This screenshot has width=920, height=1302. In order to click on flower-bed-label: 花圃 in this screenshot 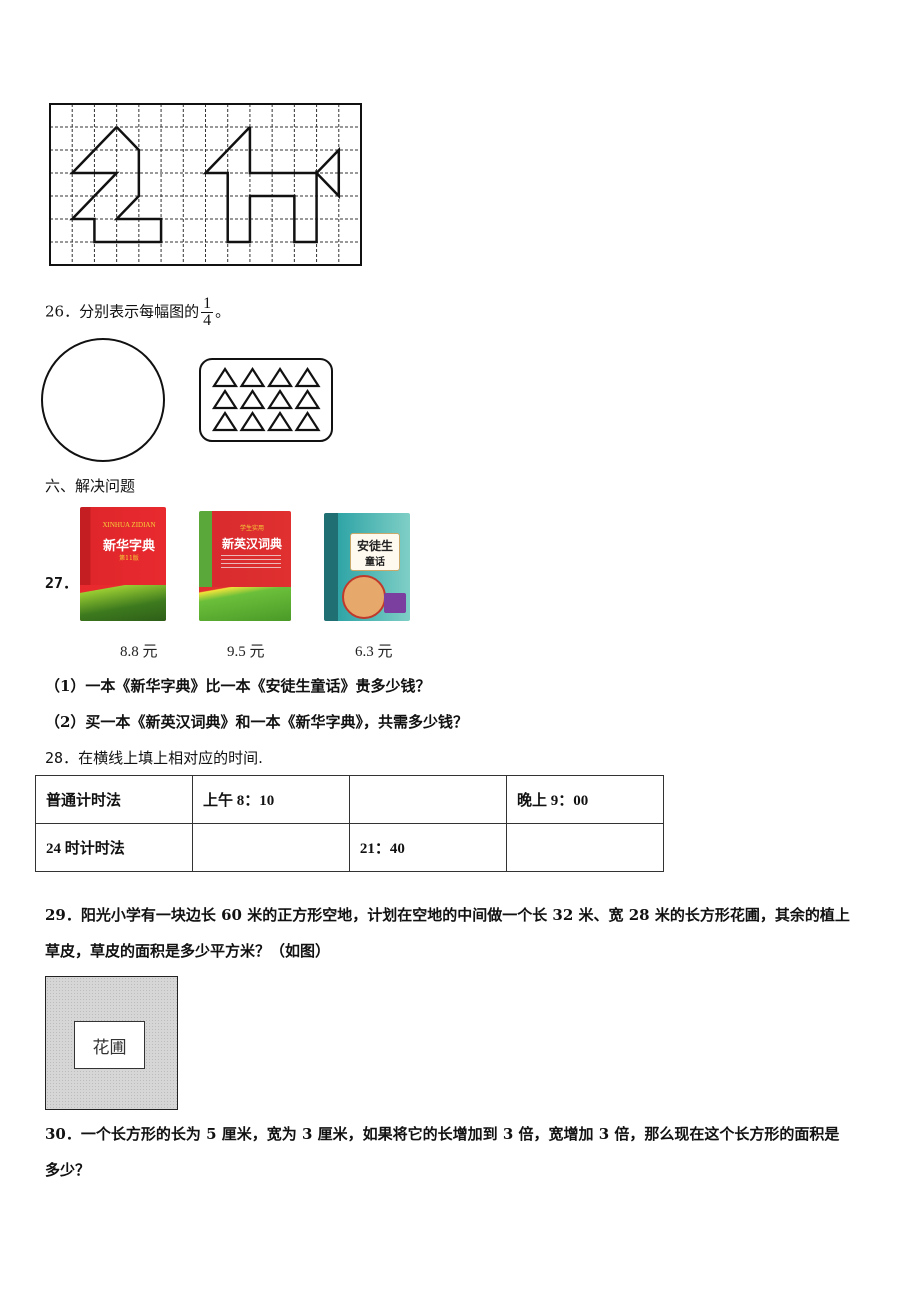, I will do `click(109, 1047)`.